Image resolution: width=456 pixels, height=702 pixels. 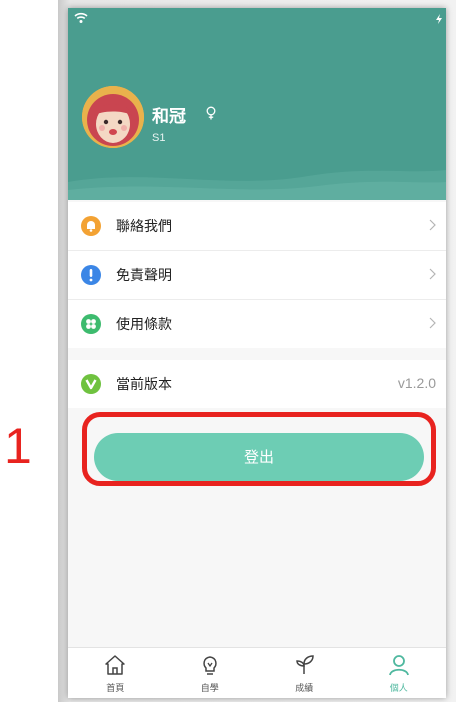 I want to click on step-number-annotation: 1, so click(x=18, y=446).